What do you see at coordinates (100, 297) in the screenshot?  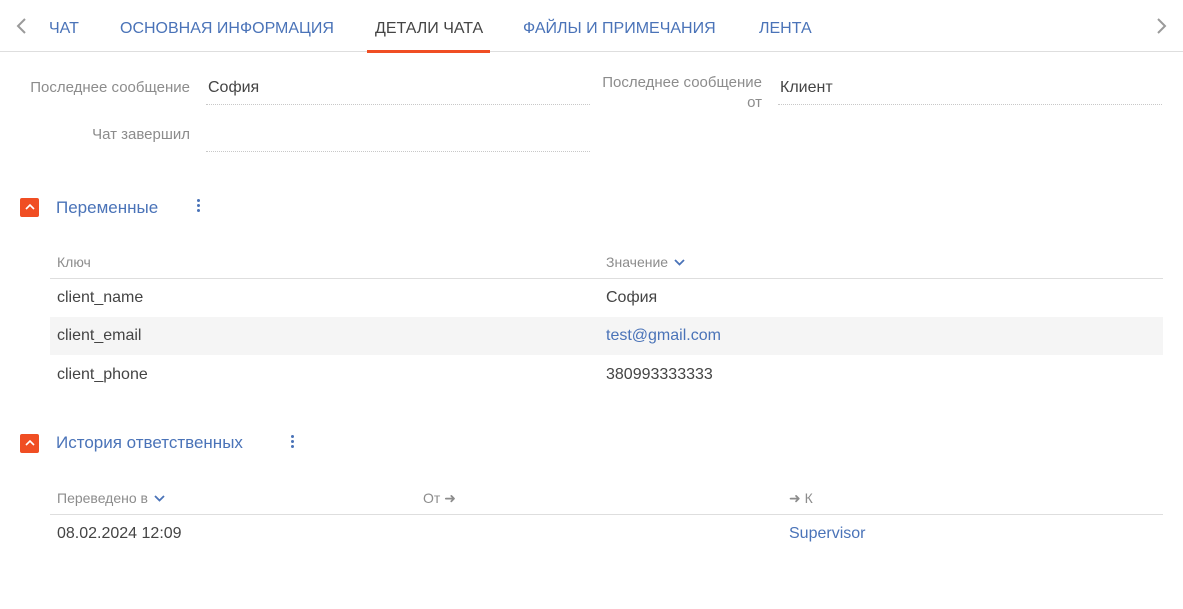 I see `variable-key: client_name` at bounding box center [100, 297].